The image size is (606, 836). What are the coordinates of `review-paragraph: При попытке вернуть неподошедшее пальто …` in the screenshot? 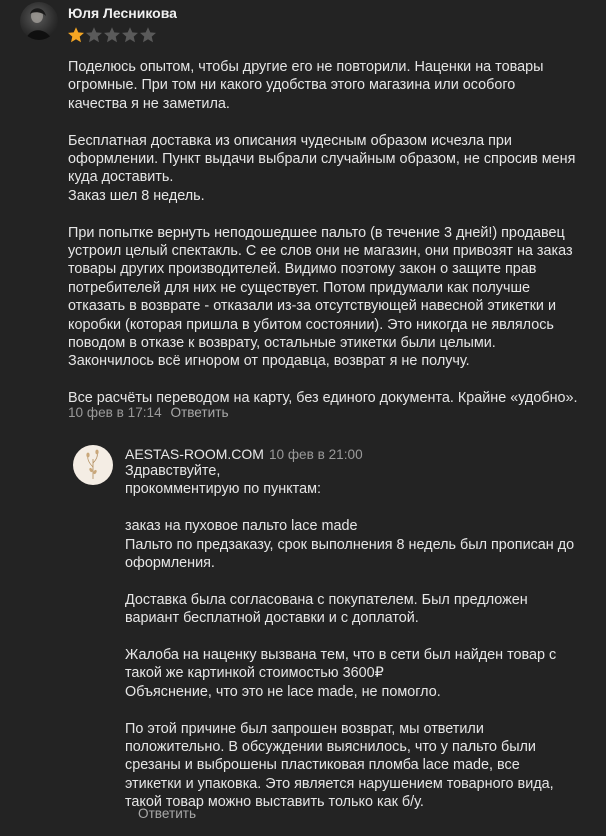 It's located at (320, 297).